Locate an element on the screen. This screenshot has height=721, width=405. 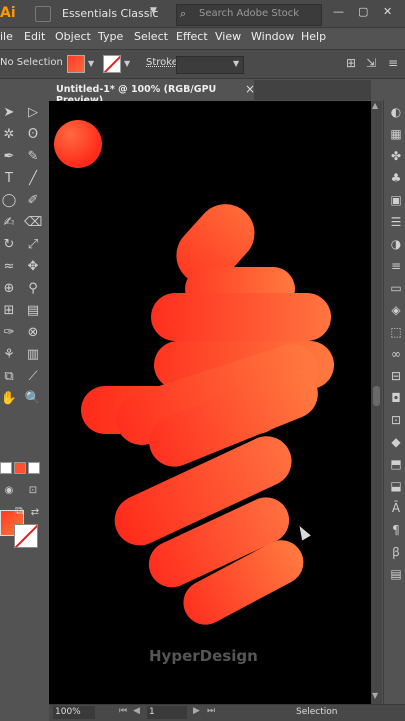
align-panel-icon: ⊟ is located at coordinates (396, 376).